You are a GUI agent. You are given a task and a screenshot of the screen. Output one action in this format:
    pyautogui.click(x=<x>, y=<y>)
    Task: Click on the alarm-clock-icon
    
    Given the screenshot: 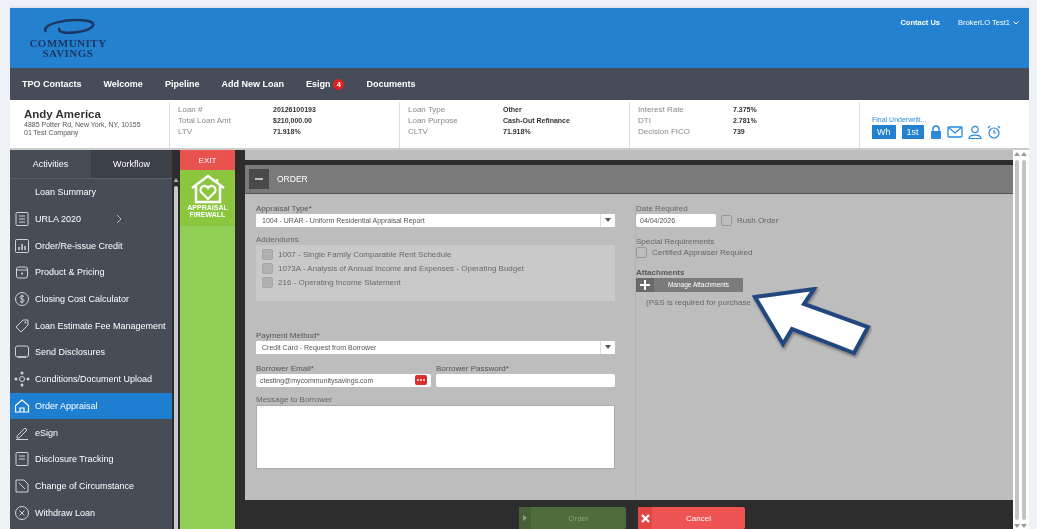 What is the action you would take?
    pyautogui.click(x=993, y=132)
    